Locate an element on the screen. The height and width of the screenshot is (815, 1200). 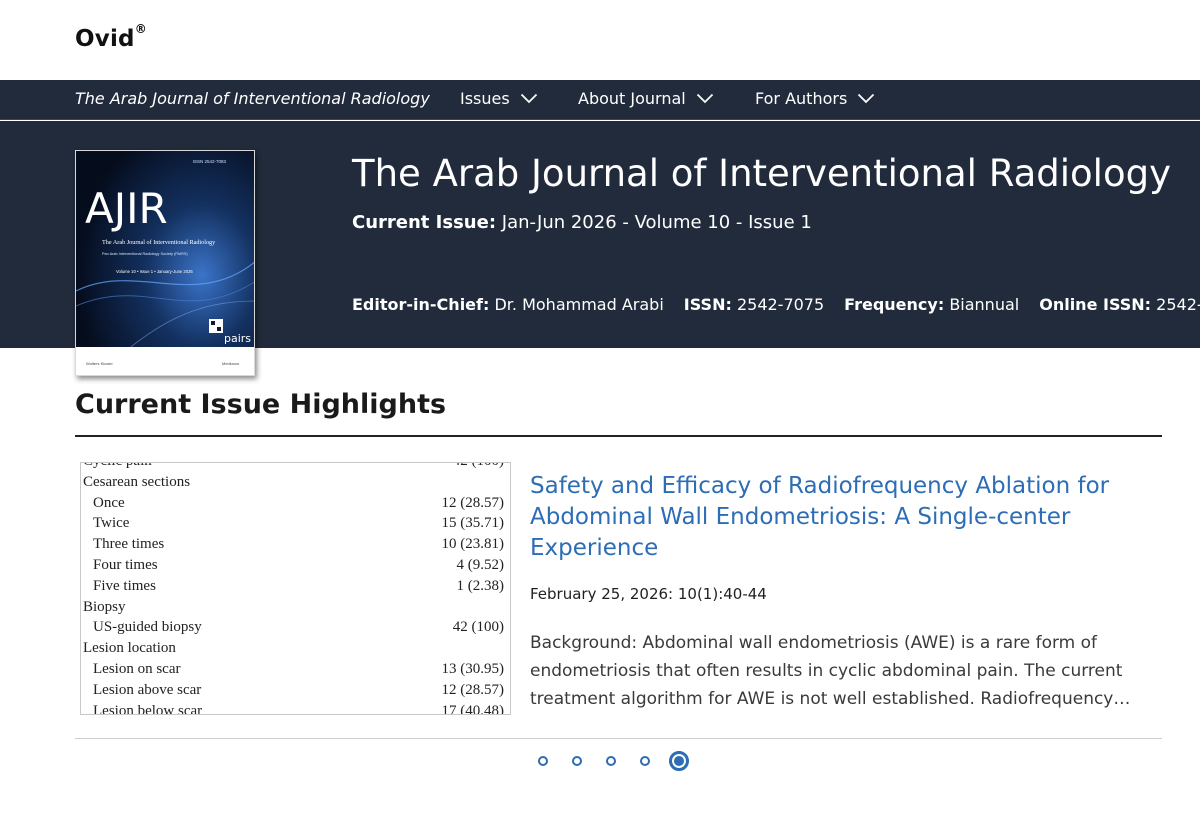
thumbnail-row-label: Lesion above scar is located at coordinates (147, 689).